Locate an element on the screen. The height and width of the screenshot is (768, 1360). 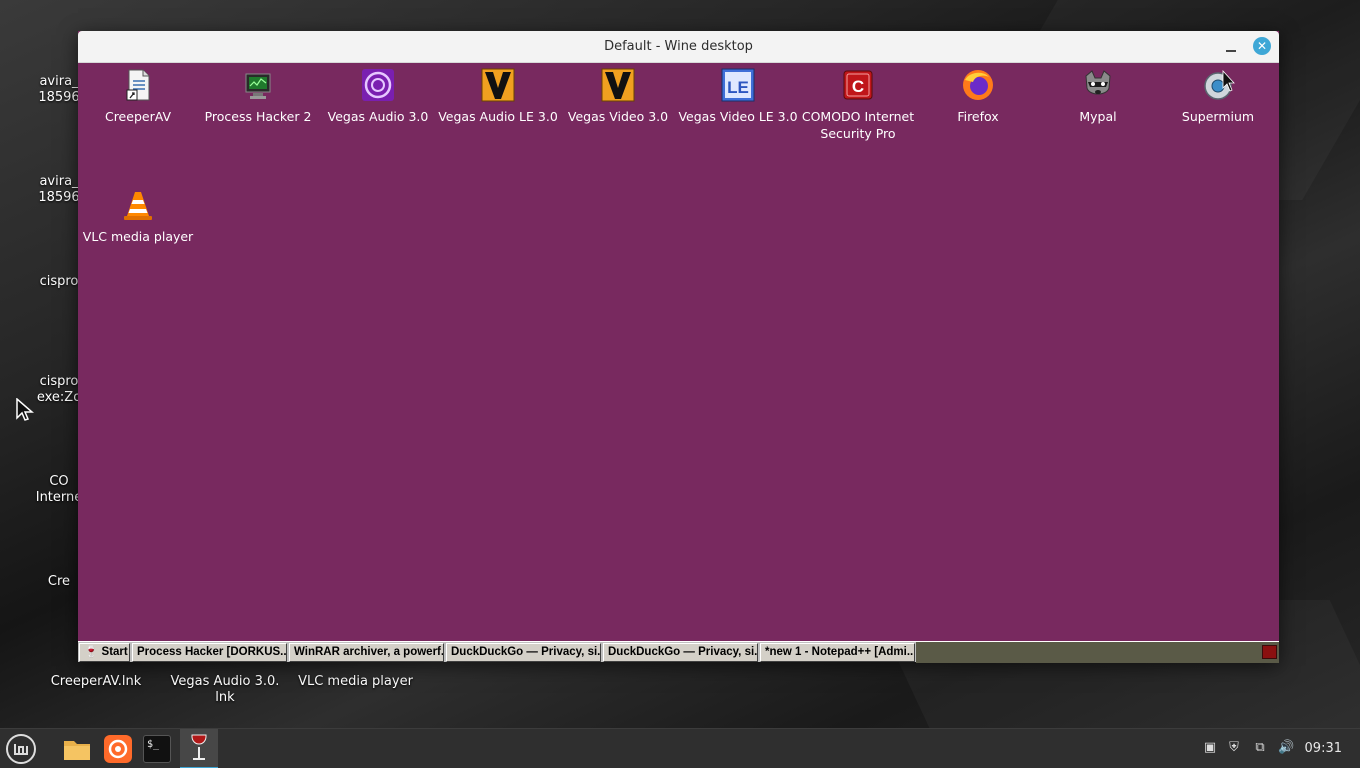
desktop-icon-label: Vegas Video 3.0 is located at coordinates (618, 116).